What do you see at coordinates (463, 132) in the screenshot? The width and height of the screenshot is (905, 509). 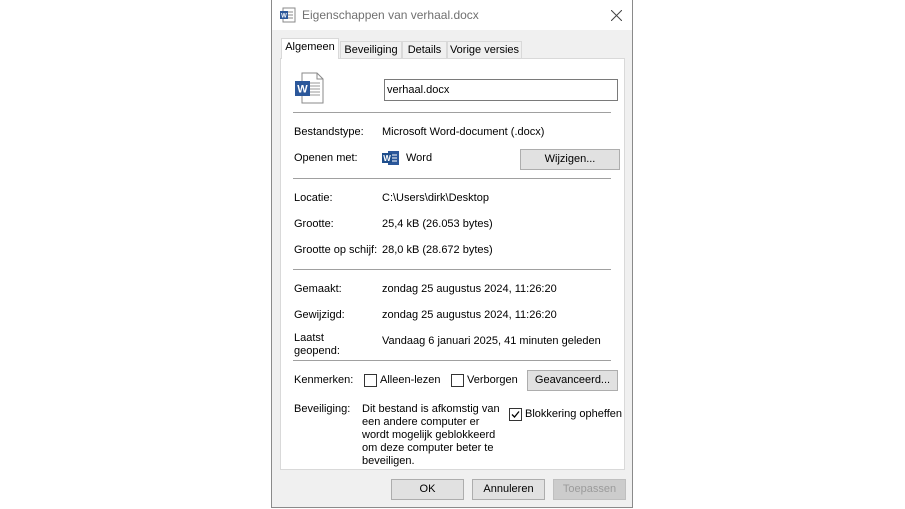 I see `type-value: Microsoft Word-document (.docx)` at bounding box center [463, 132].